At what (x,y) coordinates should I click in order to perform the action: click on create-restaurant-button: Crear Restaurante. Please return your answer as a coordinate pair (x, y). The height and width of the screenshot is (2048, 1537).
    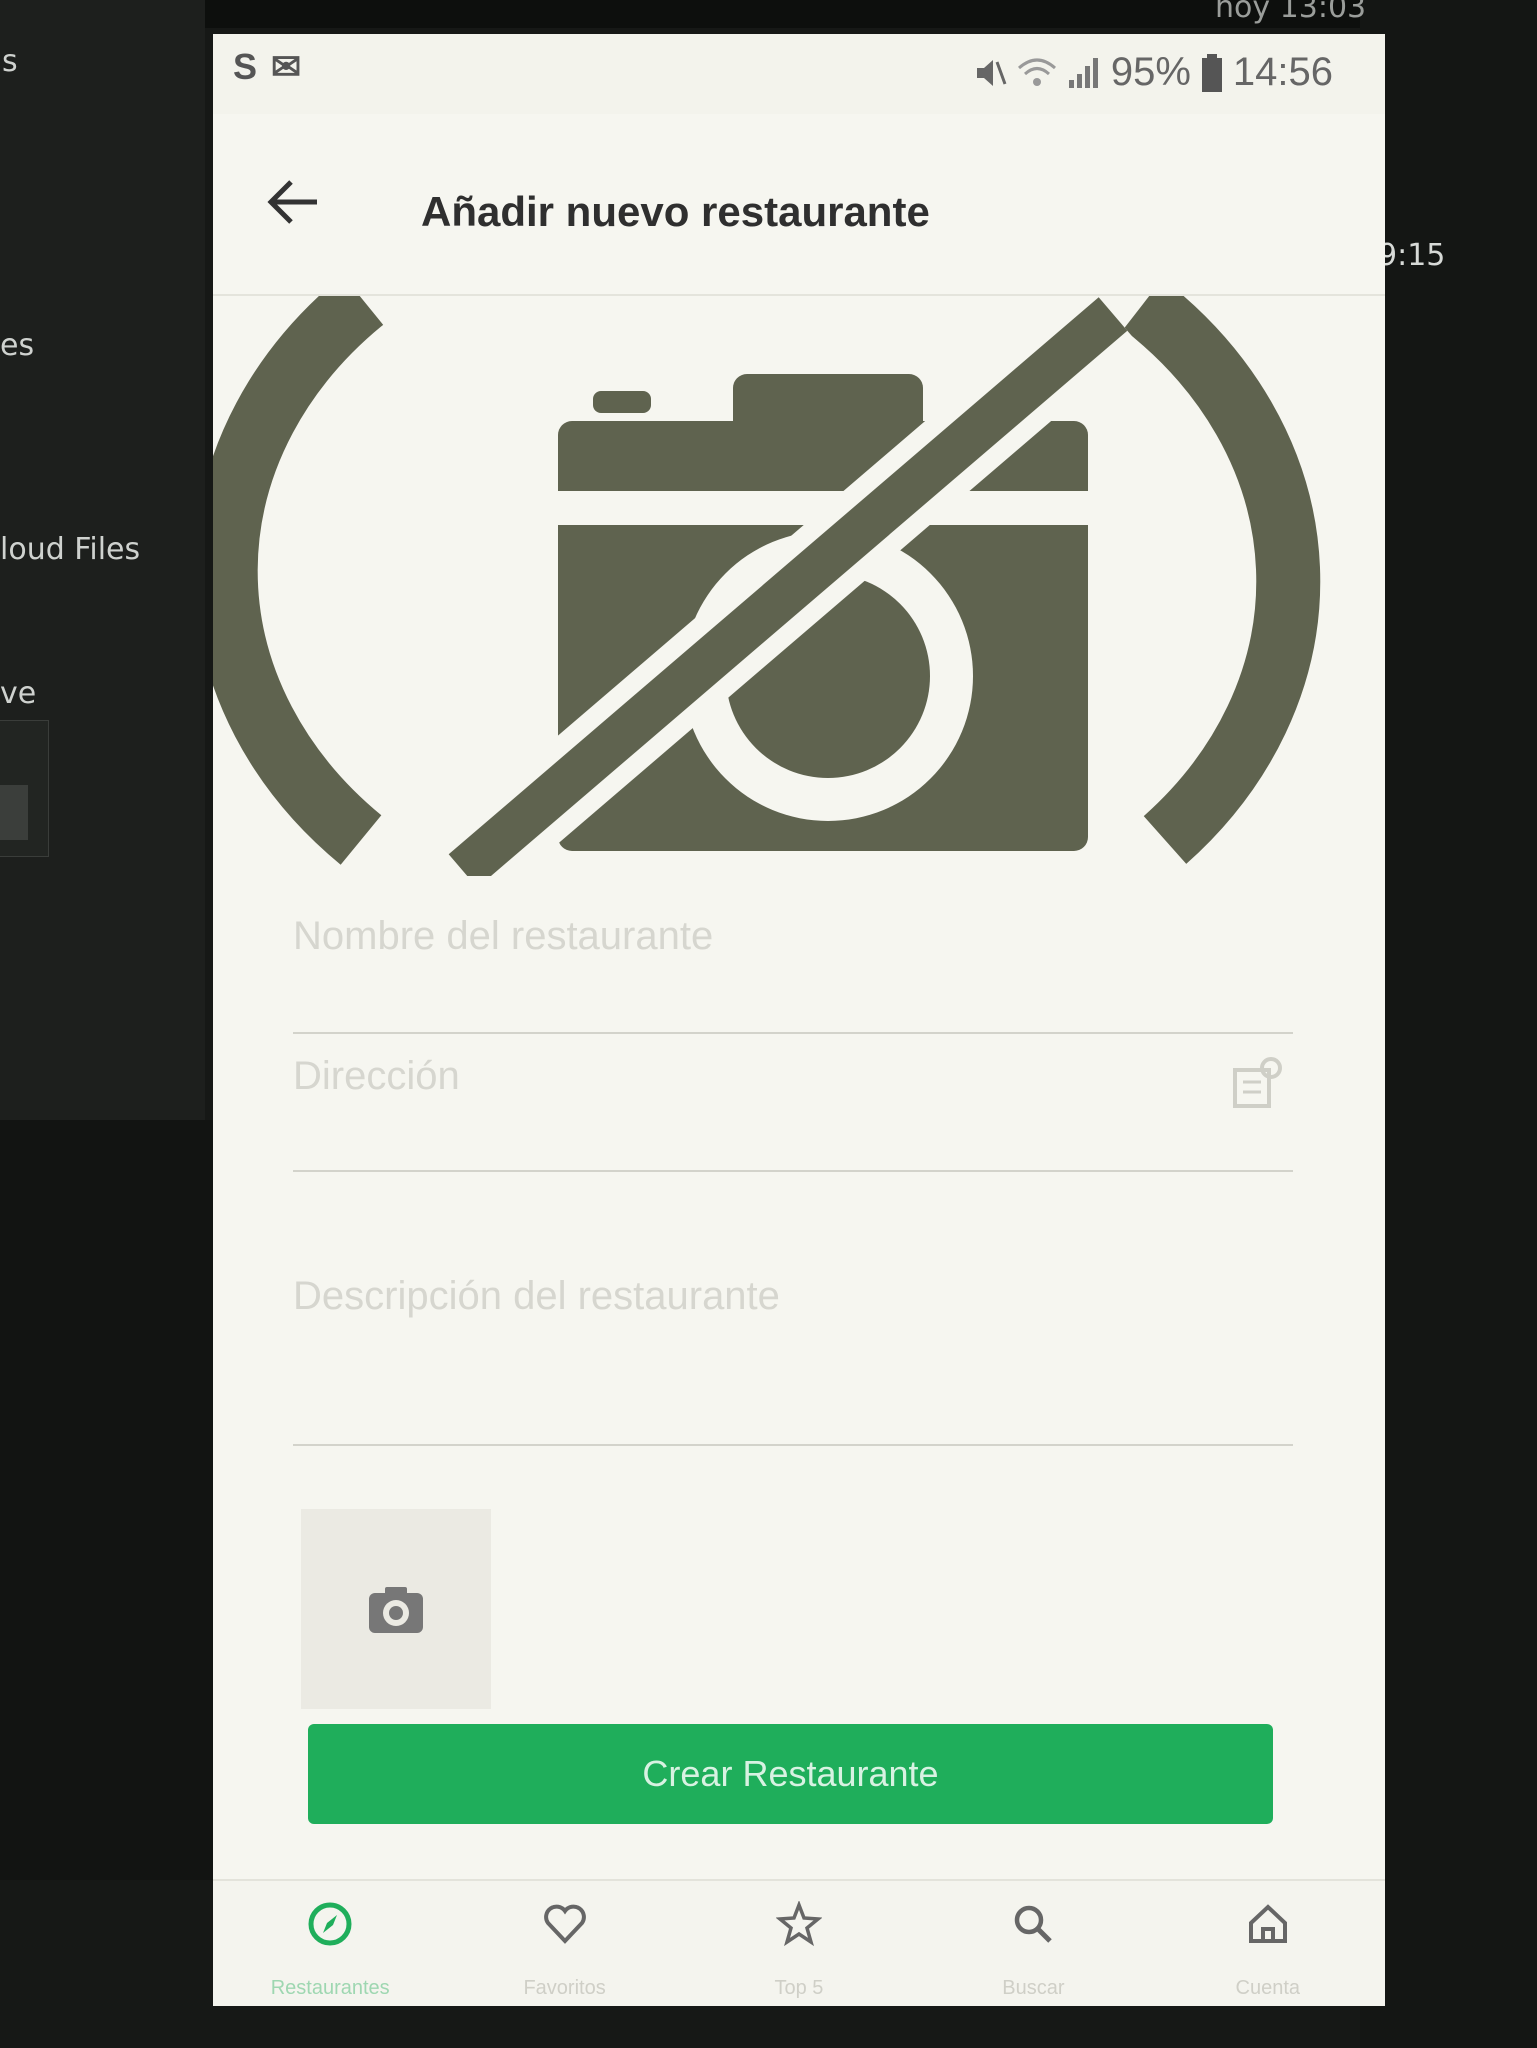
    Looking at the image, I should click on (790, 1774).